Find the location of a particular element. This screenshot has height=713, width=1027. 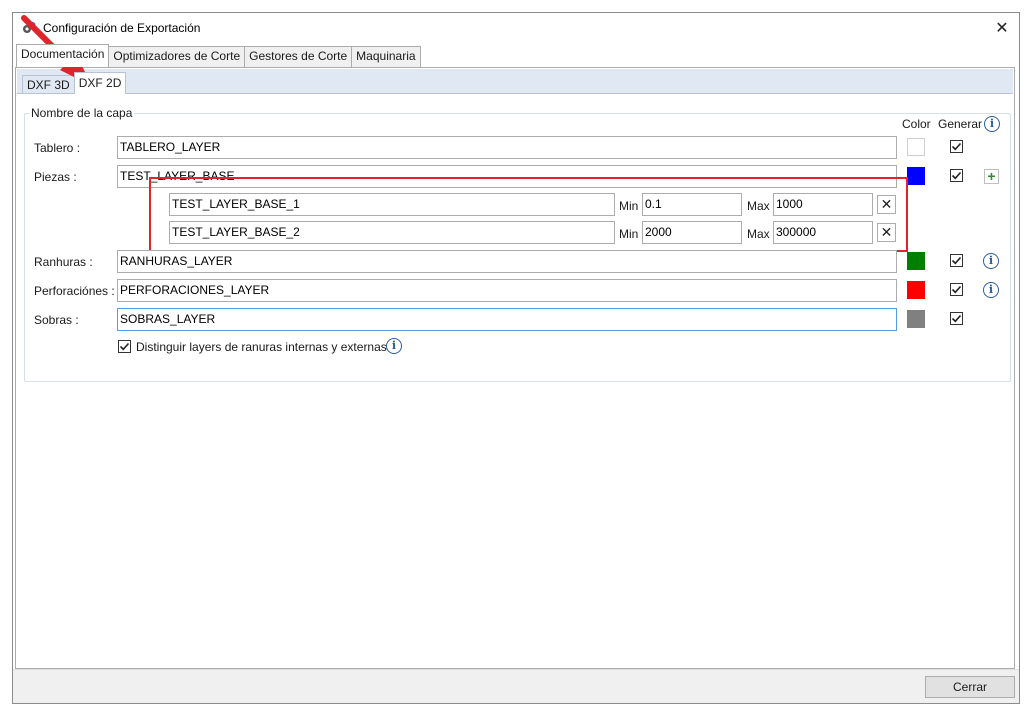

tab-maquinaria: Maquinaria is located at coordinates (386, 56).